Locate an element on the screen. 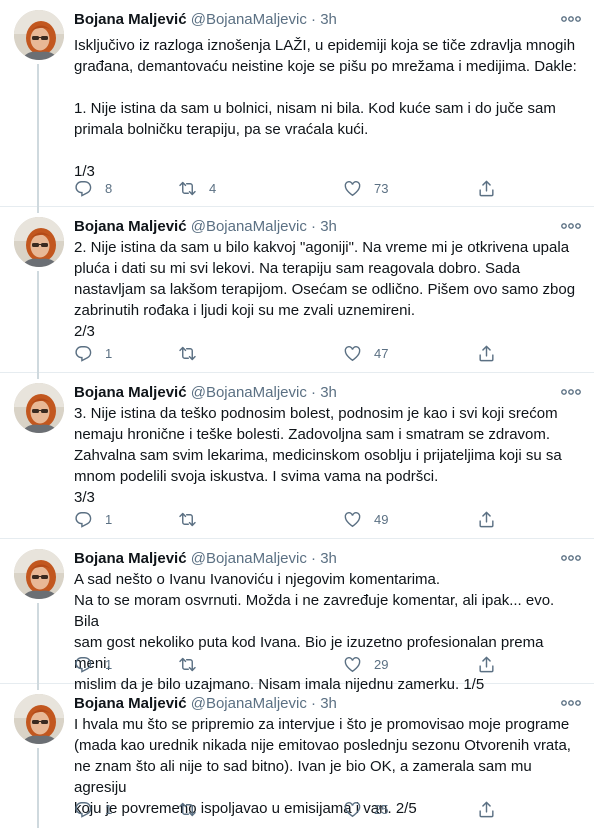  retweet-count: 4 is located at coordinates (213, 188).